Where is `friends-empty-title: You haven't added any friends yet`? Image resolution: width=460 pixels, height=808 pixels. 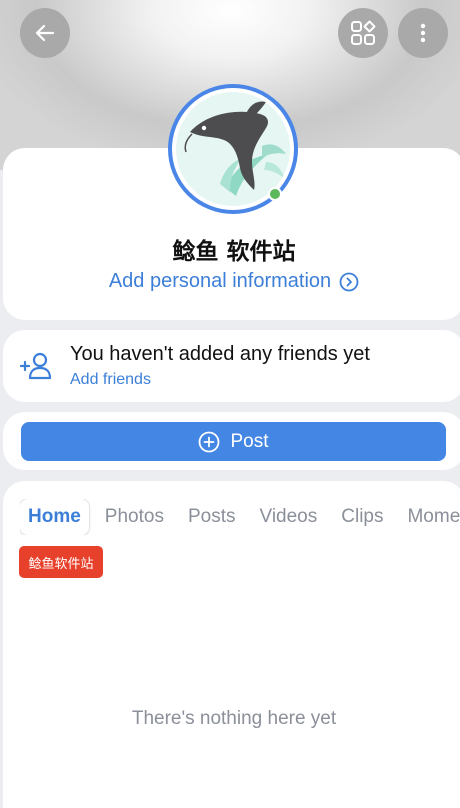
friends-empty-title: You haven't added any friends yet is located at coordinates (220, 354).